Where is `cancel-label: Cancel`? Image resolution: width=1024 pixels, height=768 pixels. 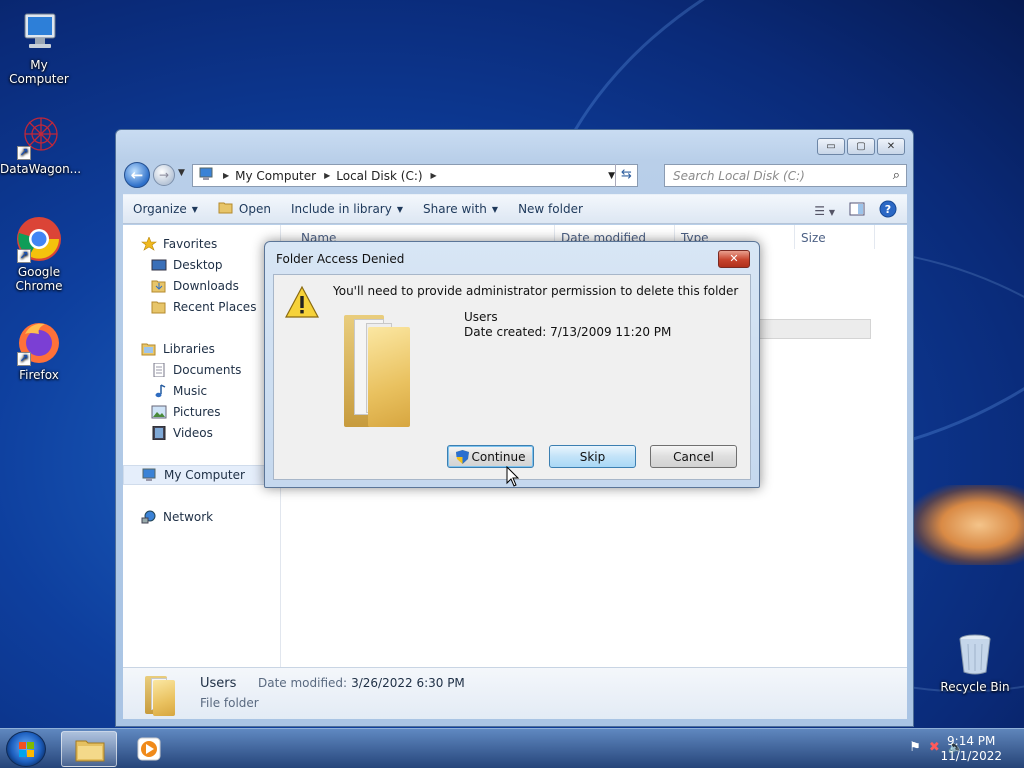
cancel-label: Cancel is located at coordinates (693, 456).